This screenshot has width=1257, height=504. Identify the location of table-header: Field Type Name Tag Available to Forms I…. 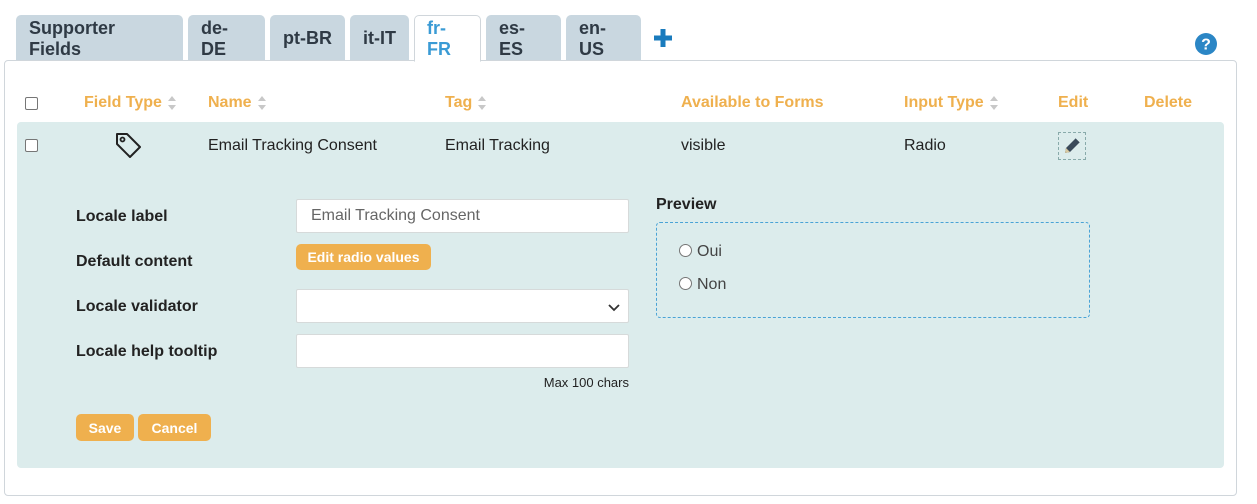
(620, 103).